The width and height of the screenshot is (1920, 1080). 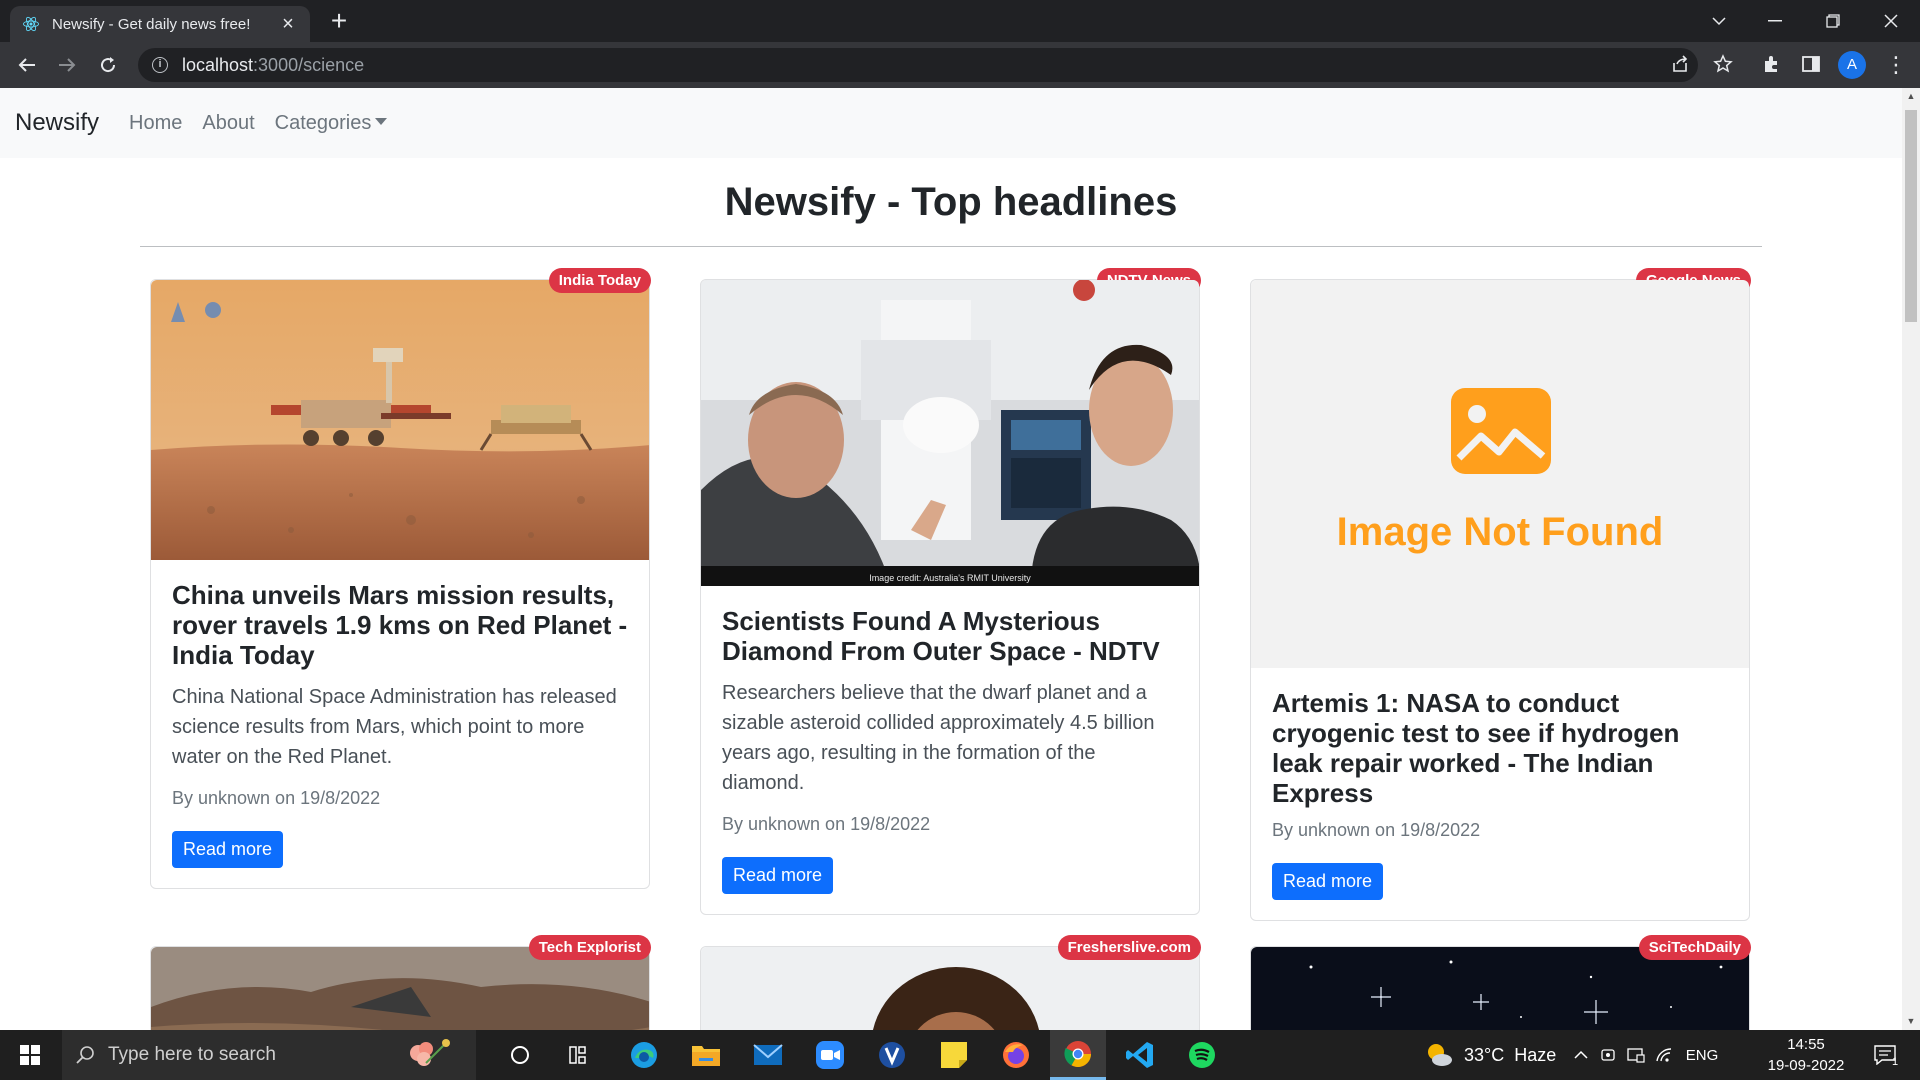 I want to click on source-badge: Fresherslive.com, so click(x=1129, y=947).